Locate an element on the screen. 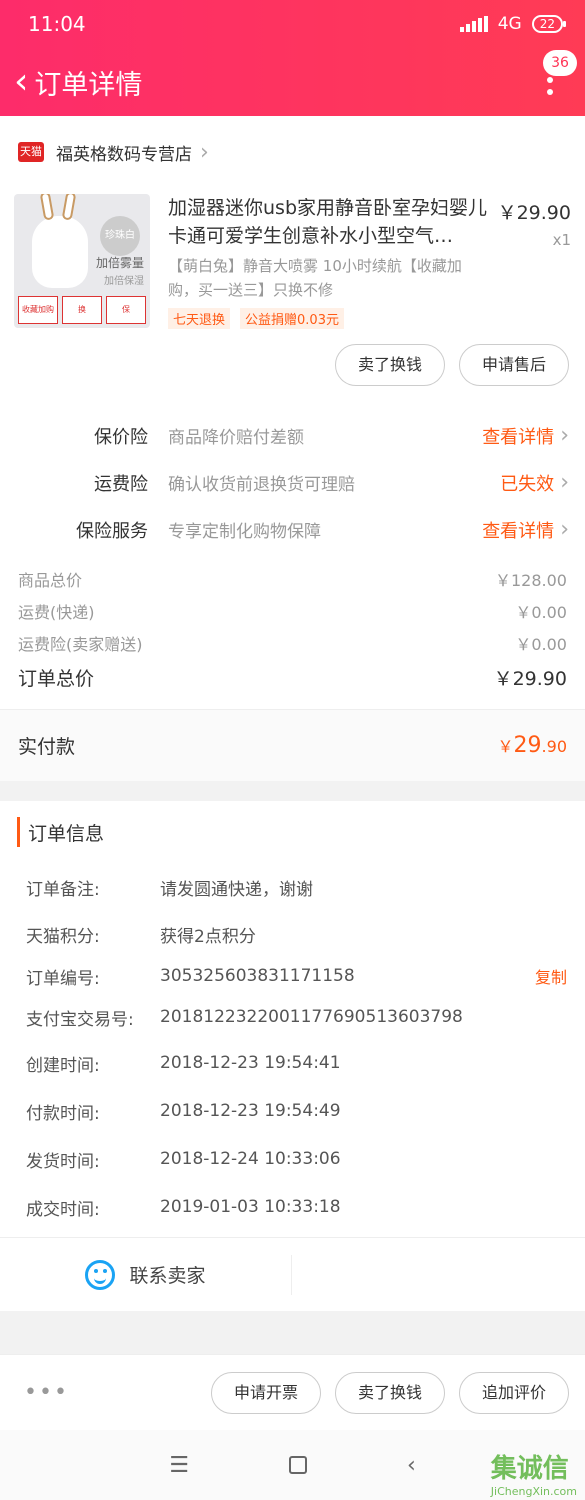  thumb-line2: 加倍保湿 is located at coordinates (124, 281).